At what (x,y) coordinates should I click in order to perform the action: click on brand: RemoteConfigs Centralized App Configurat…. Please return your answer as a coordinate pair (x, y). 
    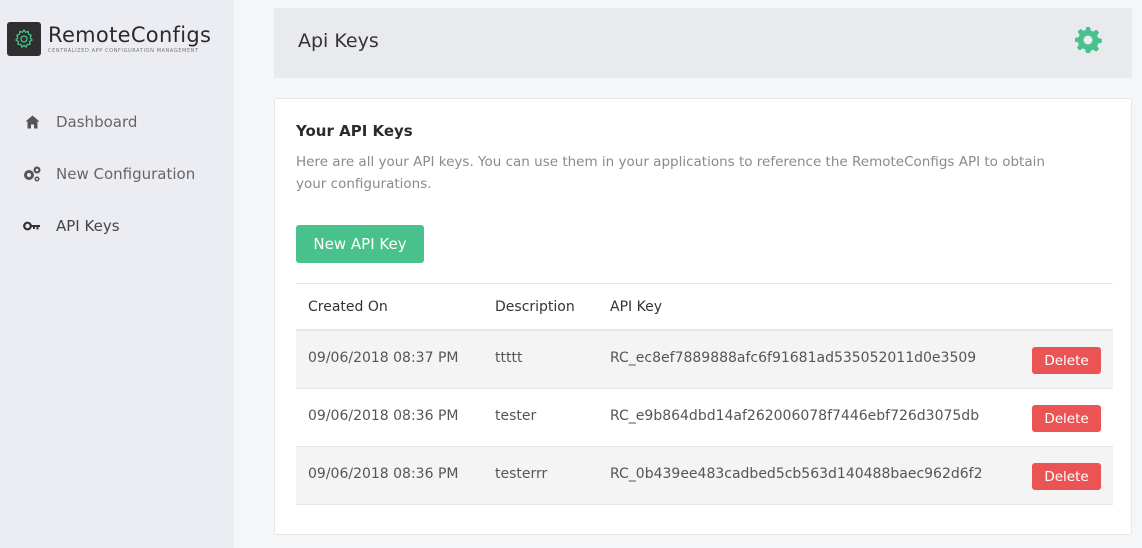
    Looking at the image, I should click on (109, 39).